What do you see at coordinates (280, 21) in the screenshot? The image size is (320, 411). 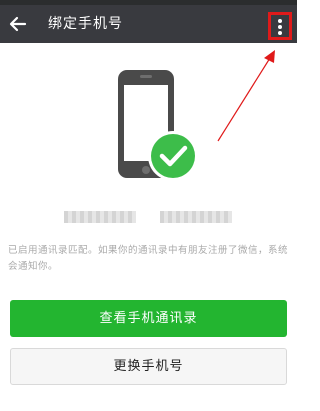 I see `more-vertical-icon` at bounding box center [280, 21].